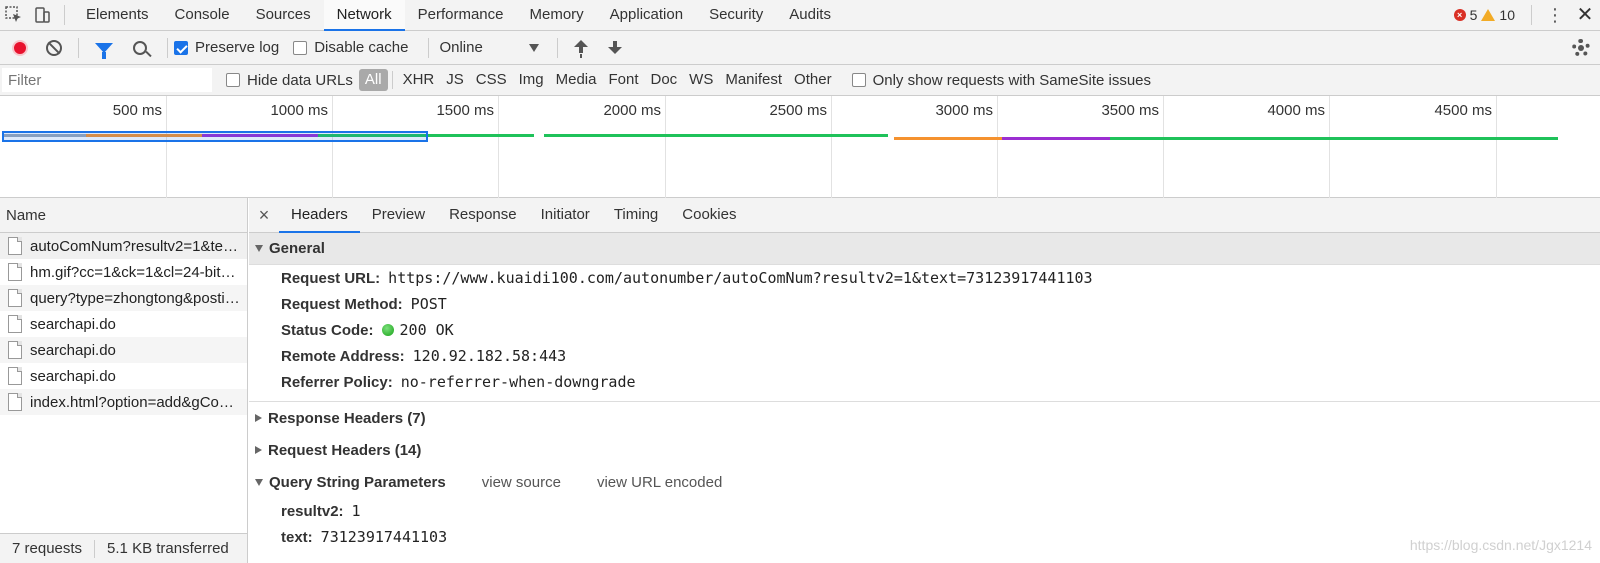 This screenshot has height=563, width=1600. I want to click on type-filter-all: All, so click(373, 80).